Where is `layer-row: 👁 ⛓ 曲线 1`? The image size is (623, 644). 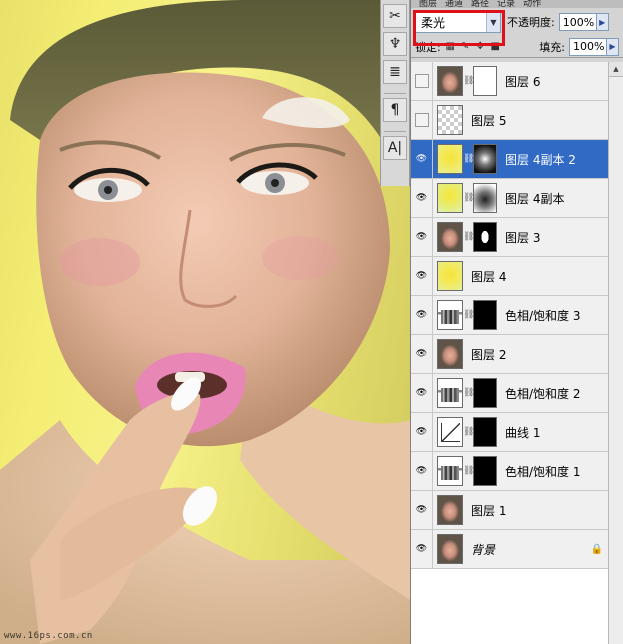 layer-row: 👁 ⛓ 曲线 1 is located at coordinates (510, 432).